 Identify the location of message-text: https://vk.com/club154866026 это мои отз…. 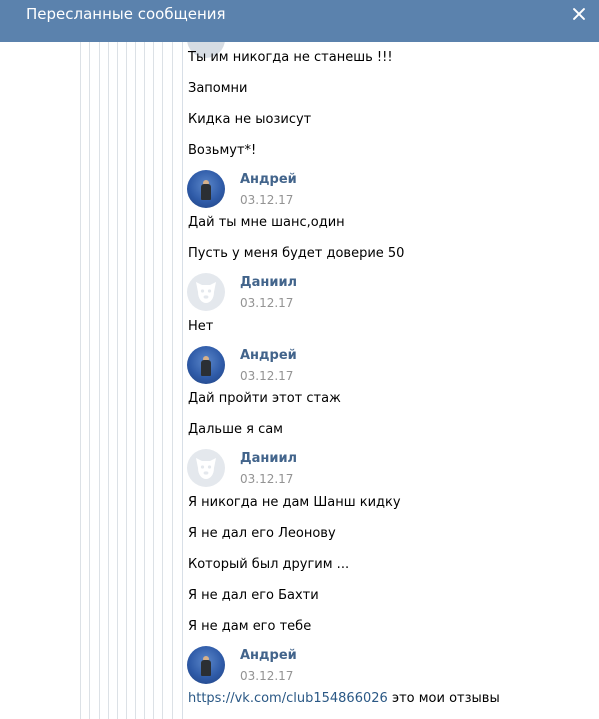
(344, 698).